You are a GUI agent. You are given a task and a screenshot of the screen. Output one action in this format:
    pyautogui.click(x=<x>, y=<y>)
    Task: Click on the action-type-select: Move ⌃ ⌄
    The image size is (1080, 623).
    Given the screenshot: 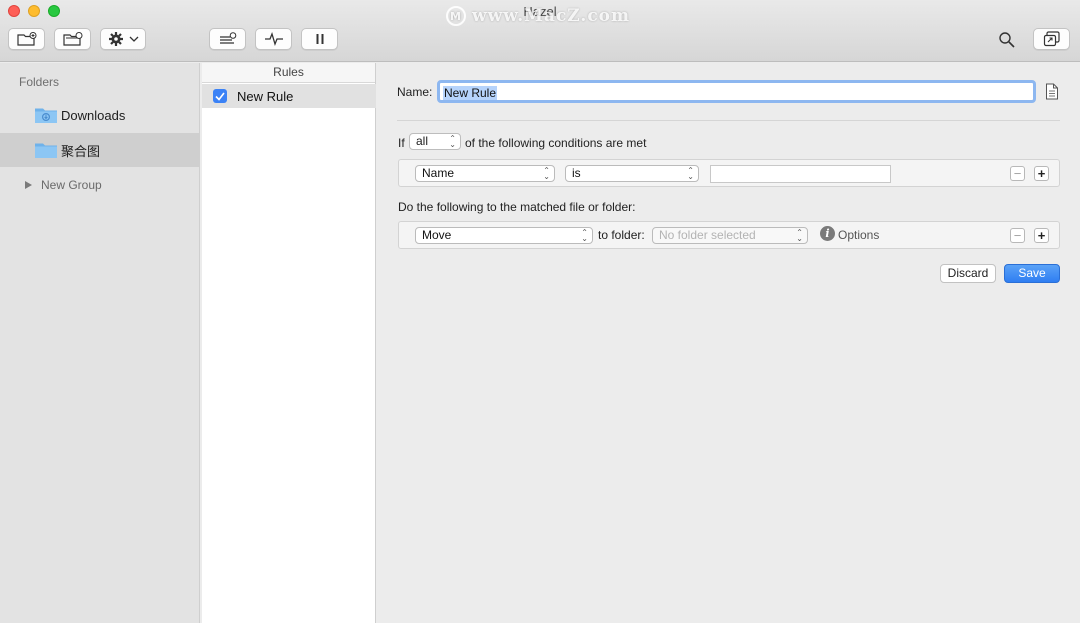 What is the action you would take?
    pyautogui.click(x=504, y=235)
    